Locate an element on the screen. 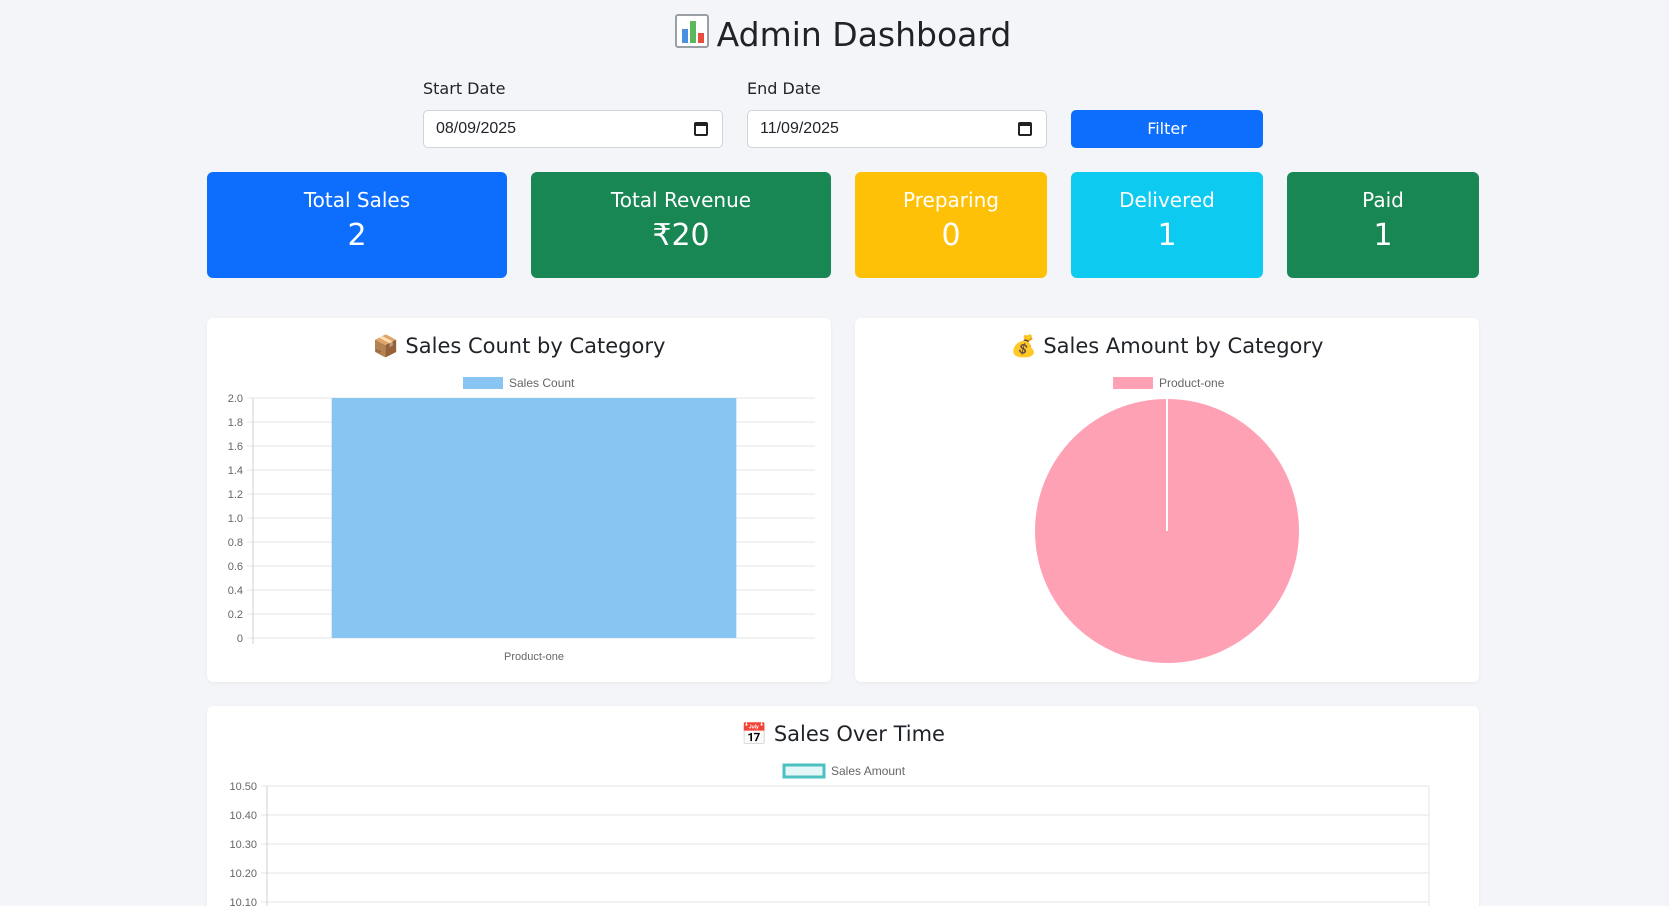 This screenshot has width=1669, height=906. bar is located at coordinates (534, 518).